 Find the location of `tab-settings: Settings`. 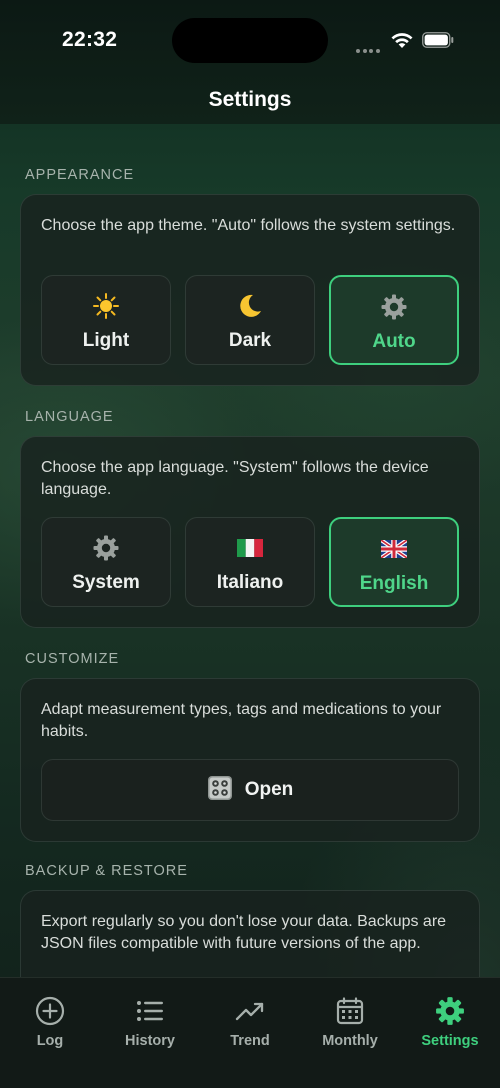

tab-settings: Settings is located at coordinates (450, 1022).